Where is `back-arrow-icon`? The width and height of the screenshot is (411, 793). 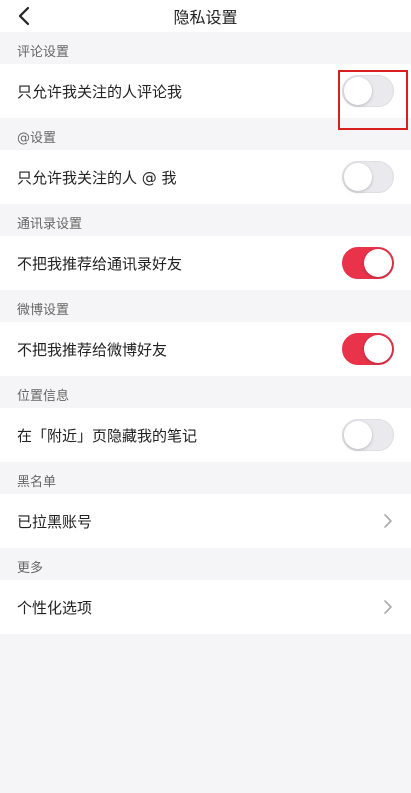
back-arrow-icon is located at coordinates (24, 16).